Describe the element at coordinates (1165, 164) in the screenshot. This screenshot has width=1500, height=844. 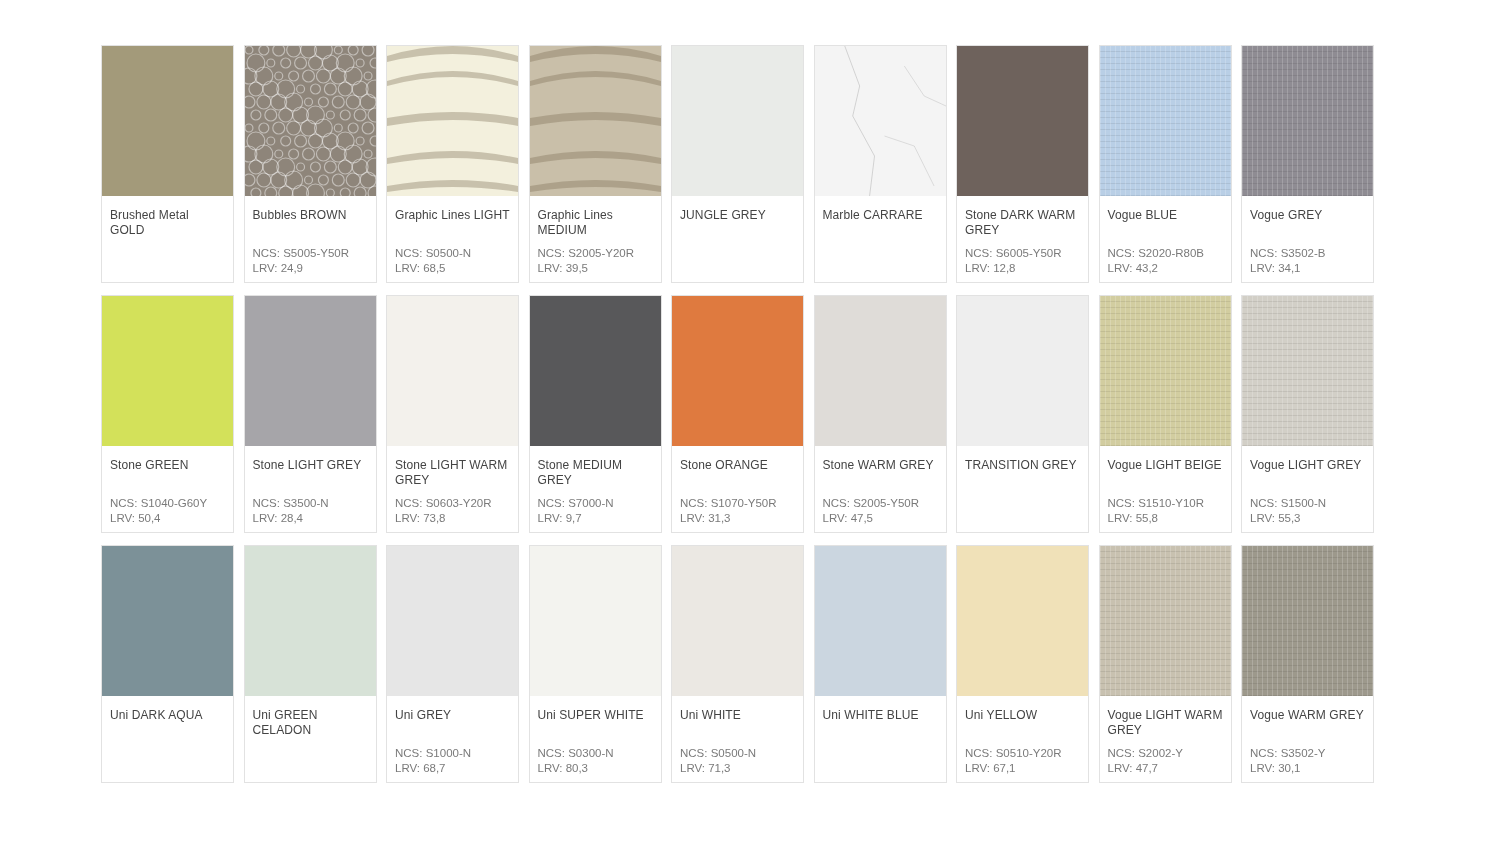
I see `swatch-card: Vogue BLUE NCS: S2020-R80B LRV: 43,2` at that location.